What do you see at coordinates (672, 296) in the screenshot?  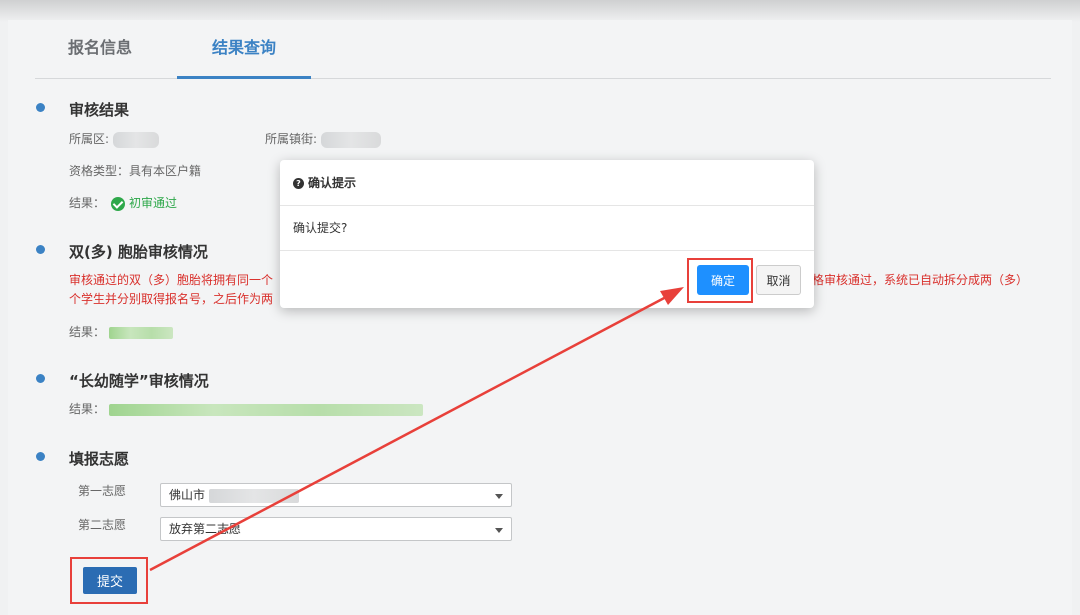 I see `arrow-head` at bounding box center [672, 296].